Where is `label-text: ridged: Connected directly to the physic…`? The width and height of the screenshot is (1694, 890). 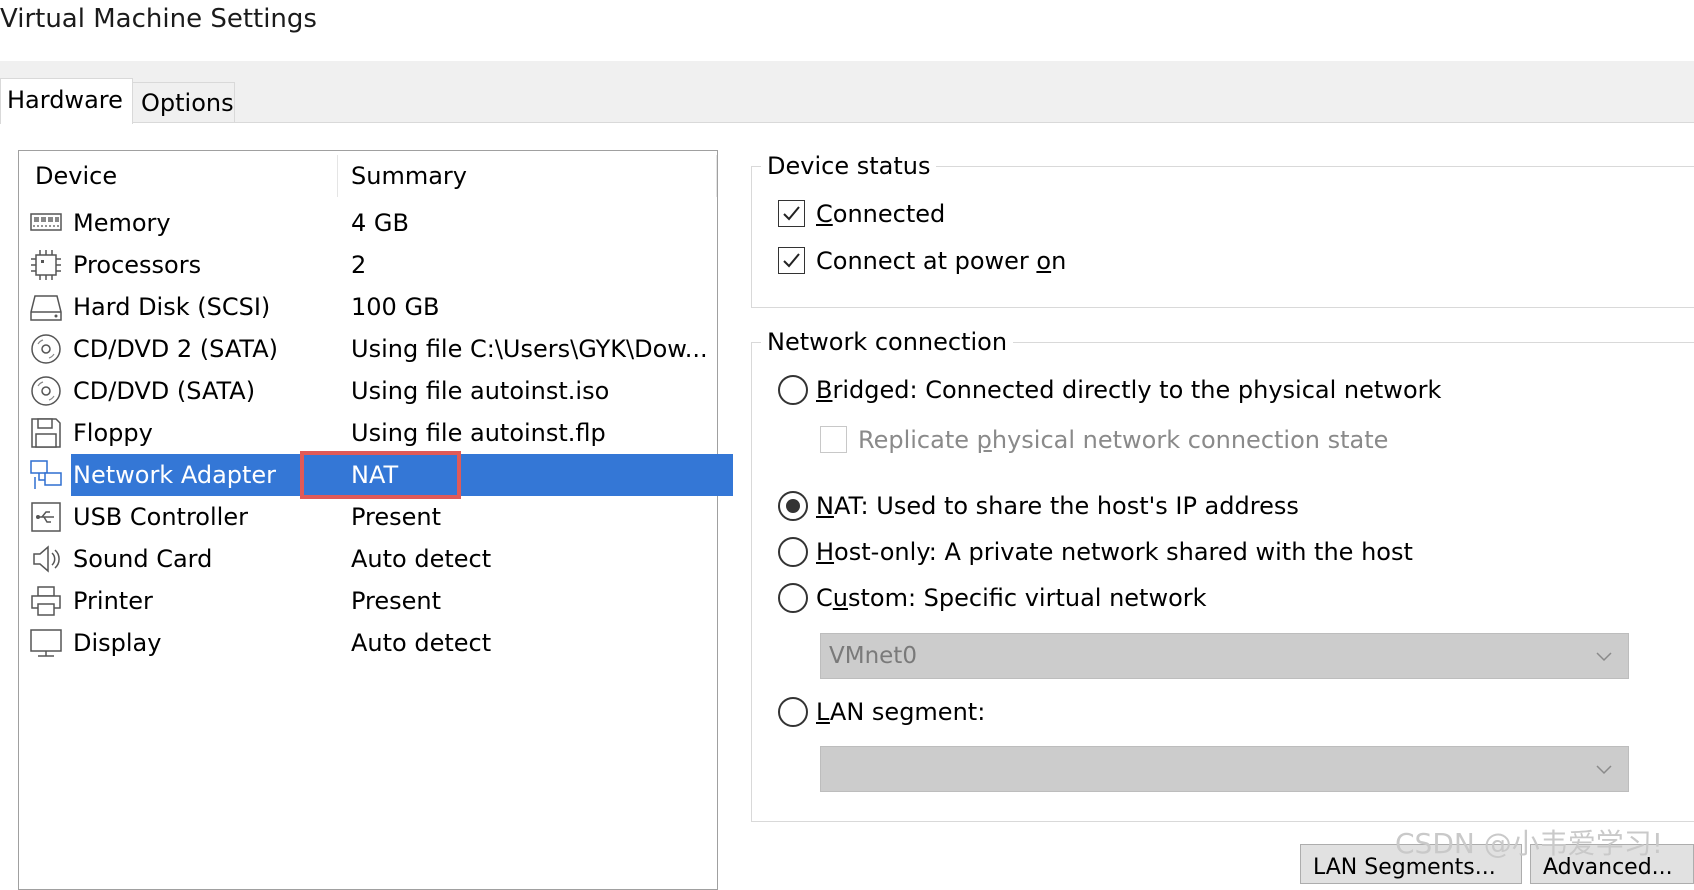 label-text: ridged: Connected directly to the physic… is located at coordinates (1137, 390).